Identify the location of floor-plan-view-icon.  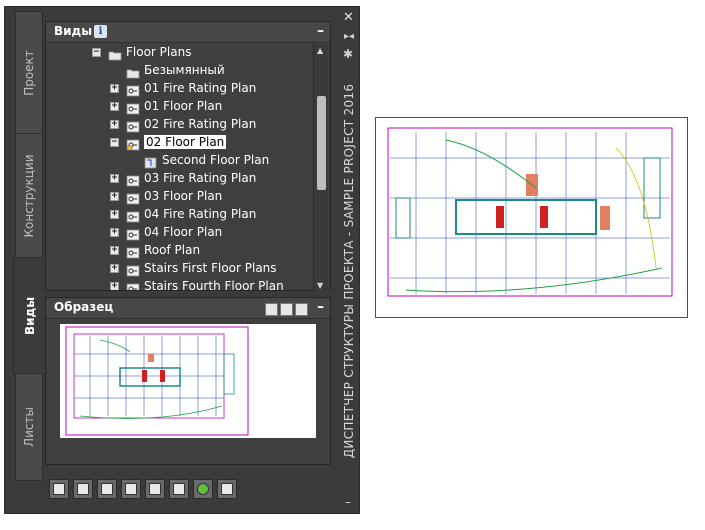
(151, 161).